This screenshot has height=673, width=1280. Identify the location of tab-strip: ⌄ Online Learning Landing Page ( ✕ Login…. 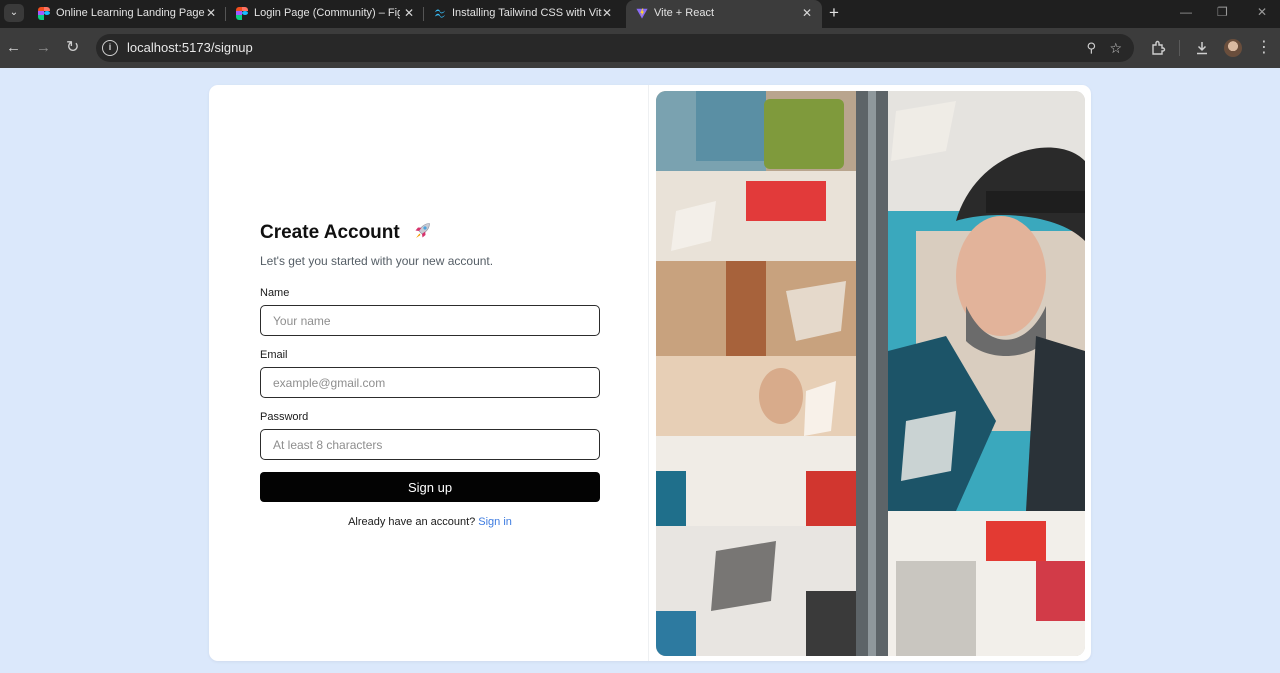
(640, 14).